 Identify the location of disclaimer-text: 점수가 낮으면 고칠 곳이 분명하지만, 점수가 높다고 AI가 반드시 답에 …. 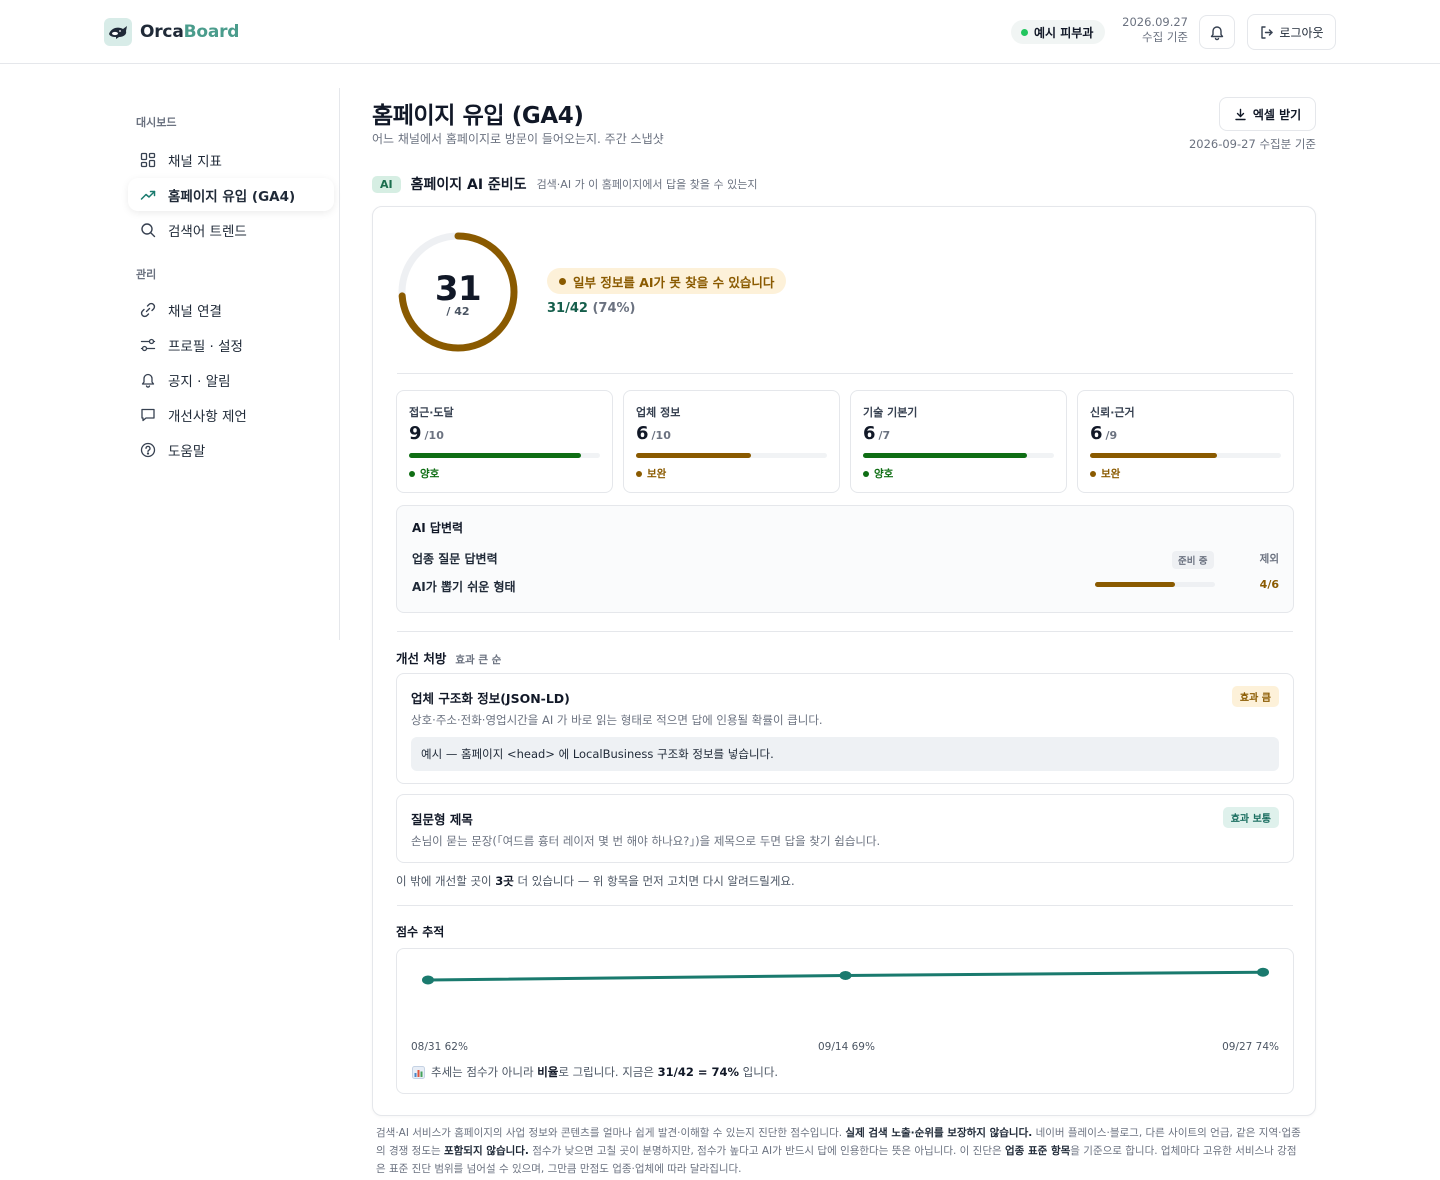
(766, 1151).